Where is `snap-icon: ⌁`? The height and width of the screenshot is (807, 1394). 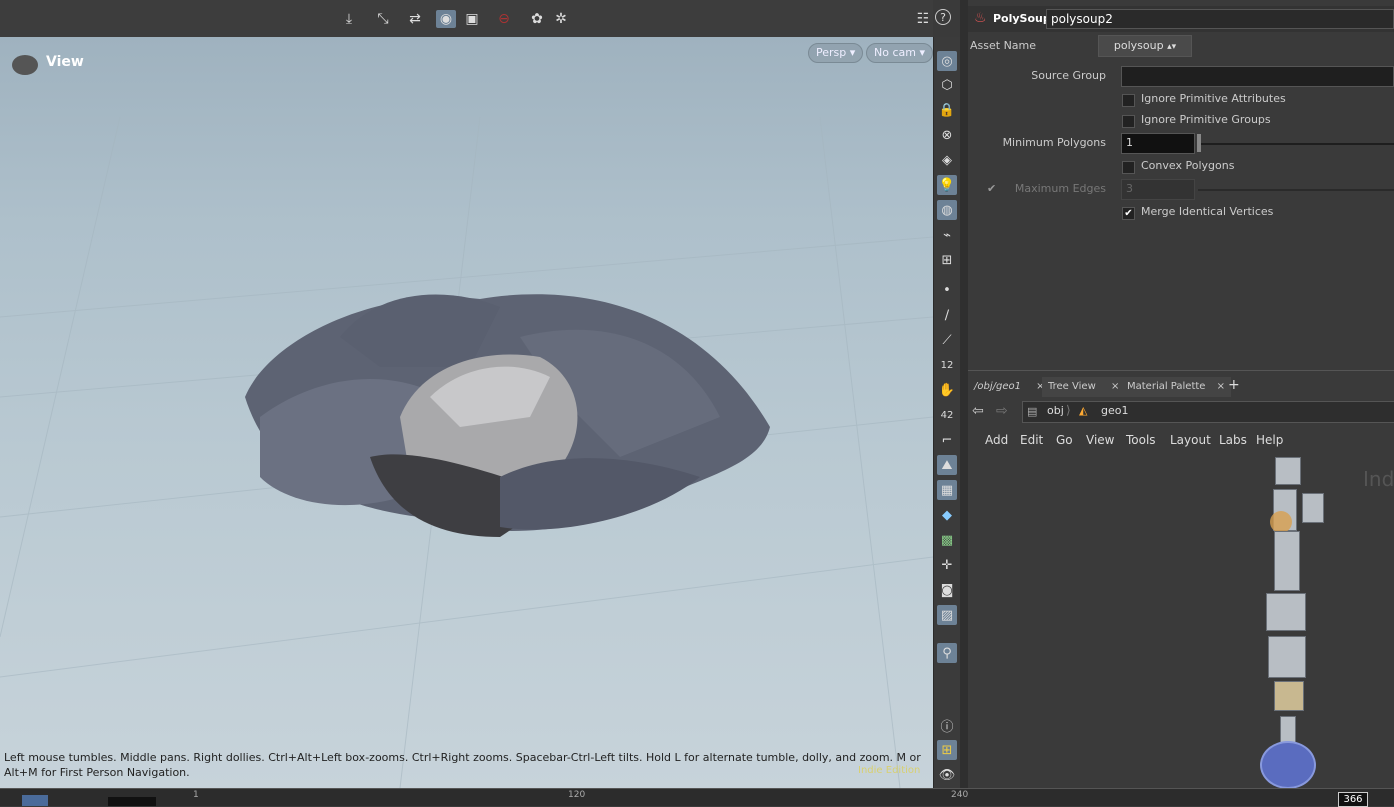 snap-icon: ⌁ is located at coordinates (947, 235).